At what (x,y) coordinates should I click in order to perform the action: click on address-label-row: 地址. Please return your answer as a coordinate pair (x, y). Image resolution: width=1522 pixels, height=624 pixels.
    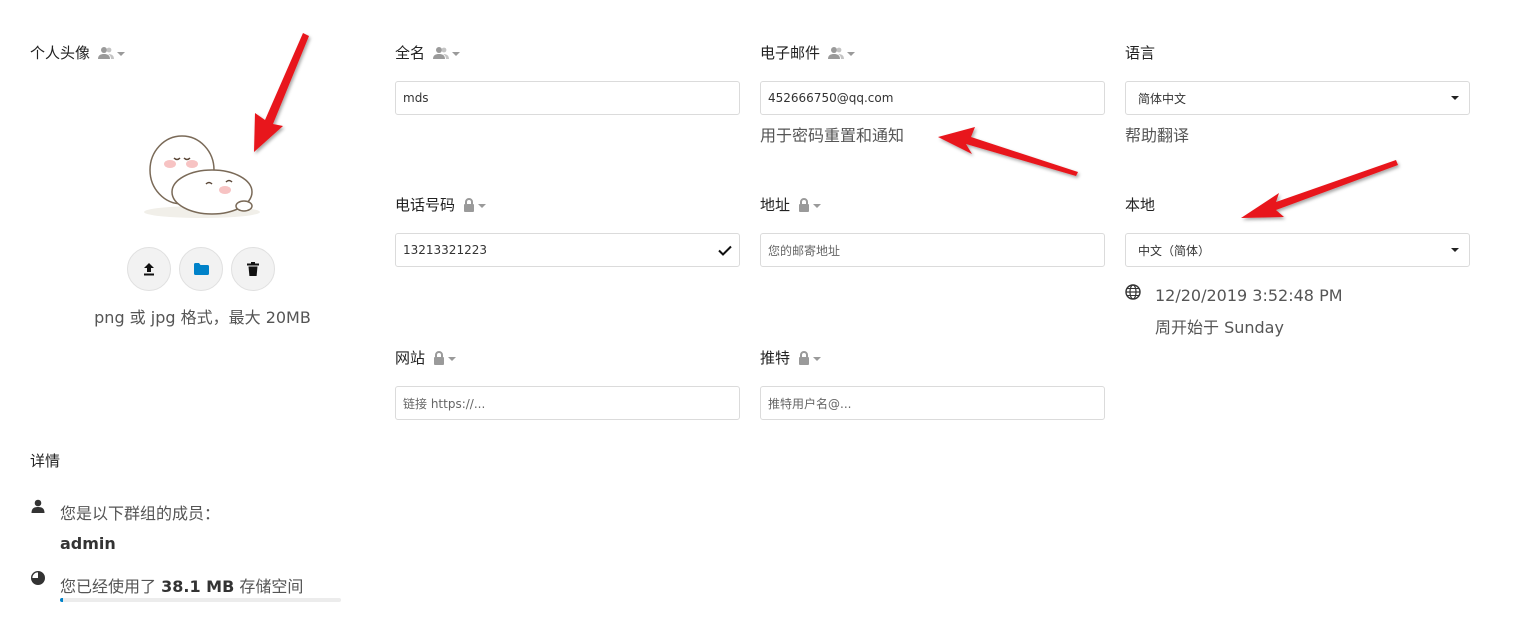
    Looking at the image, I should click on (791, 204).